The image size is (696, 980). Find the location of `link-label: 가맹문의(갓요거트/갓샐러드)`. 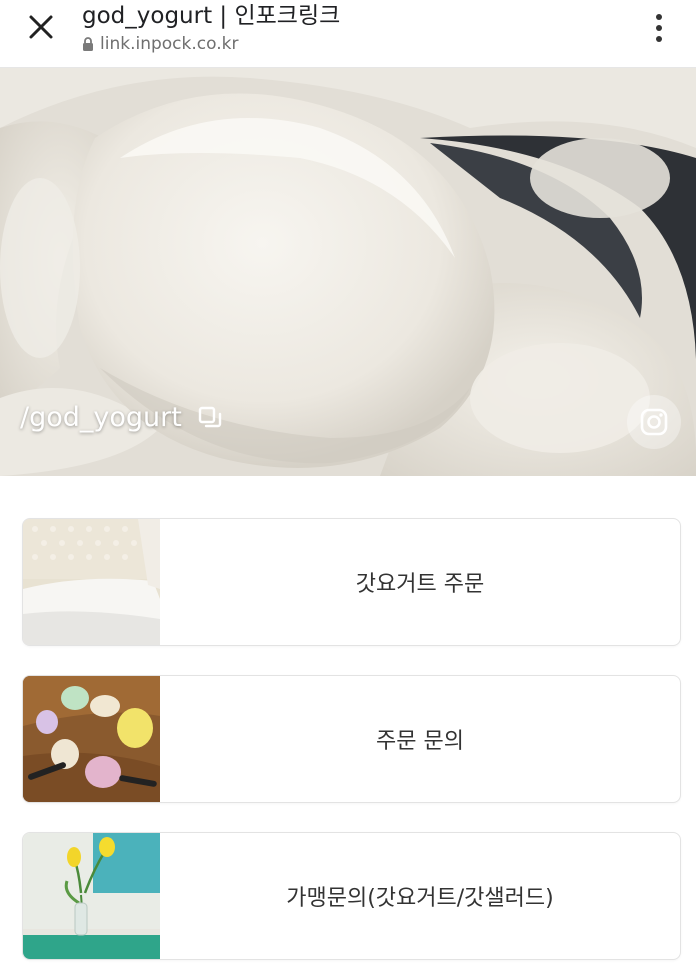

link-label: 가맹문의(갓요거트/갓샐러드) is located at coordinates (420, 898).